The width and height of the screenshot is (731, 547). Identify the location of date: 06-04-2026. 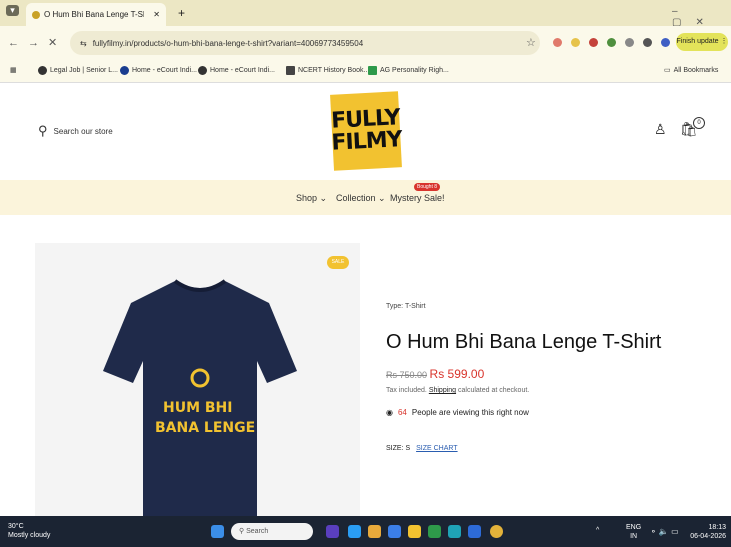
(708, 536).